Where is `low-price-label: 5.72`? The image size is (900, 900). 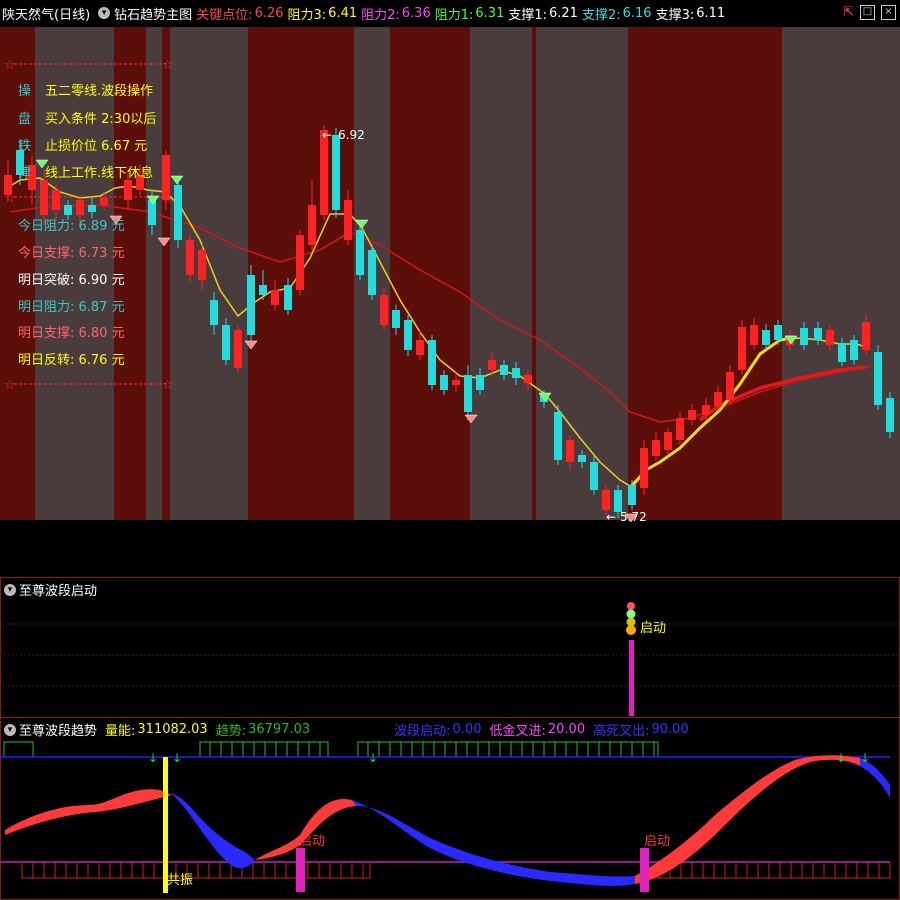 low-price-label: 5.72 is located at coordinates (633, 517).